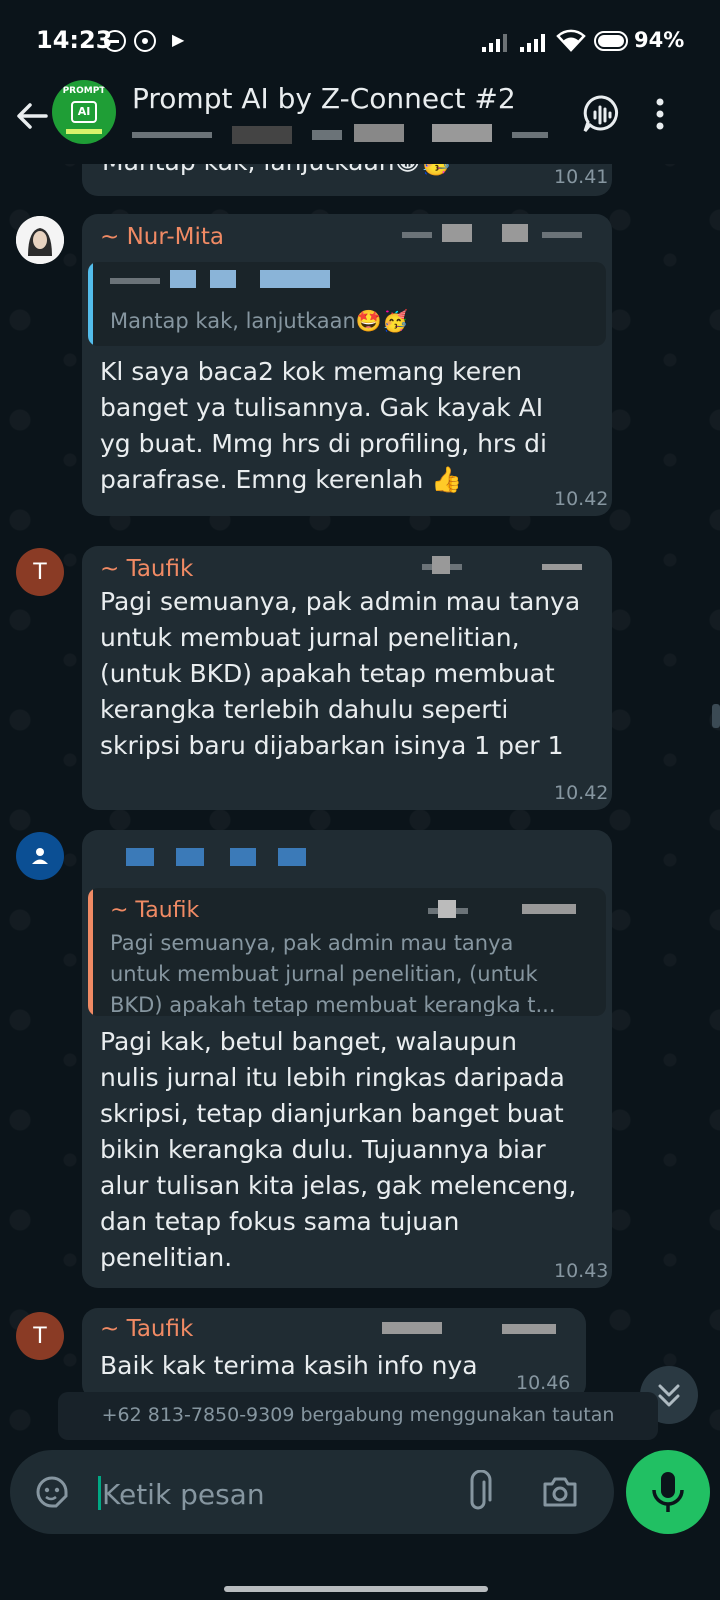  Describe the element at coordinates (32, 116) in the screenshot. I see `back-arrow-icon` at that location.